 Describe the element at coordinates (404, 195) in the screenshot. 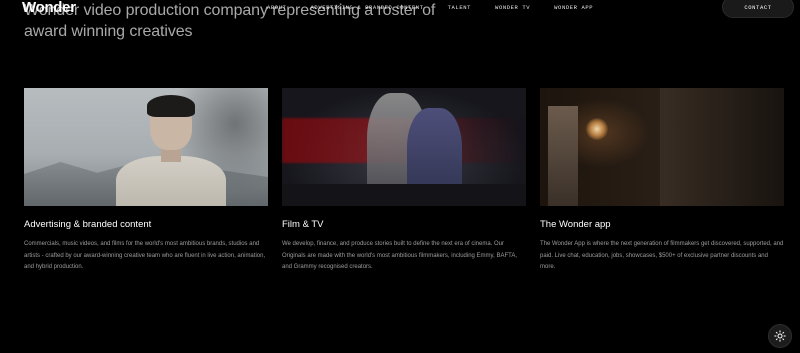

I see `floor` at that location.